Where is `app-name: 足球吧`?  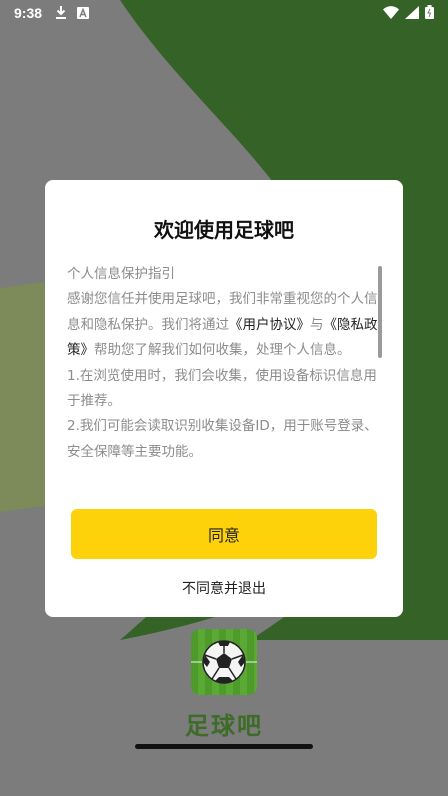 app-name: 足球吧 is located at coordinates (224, 726).